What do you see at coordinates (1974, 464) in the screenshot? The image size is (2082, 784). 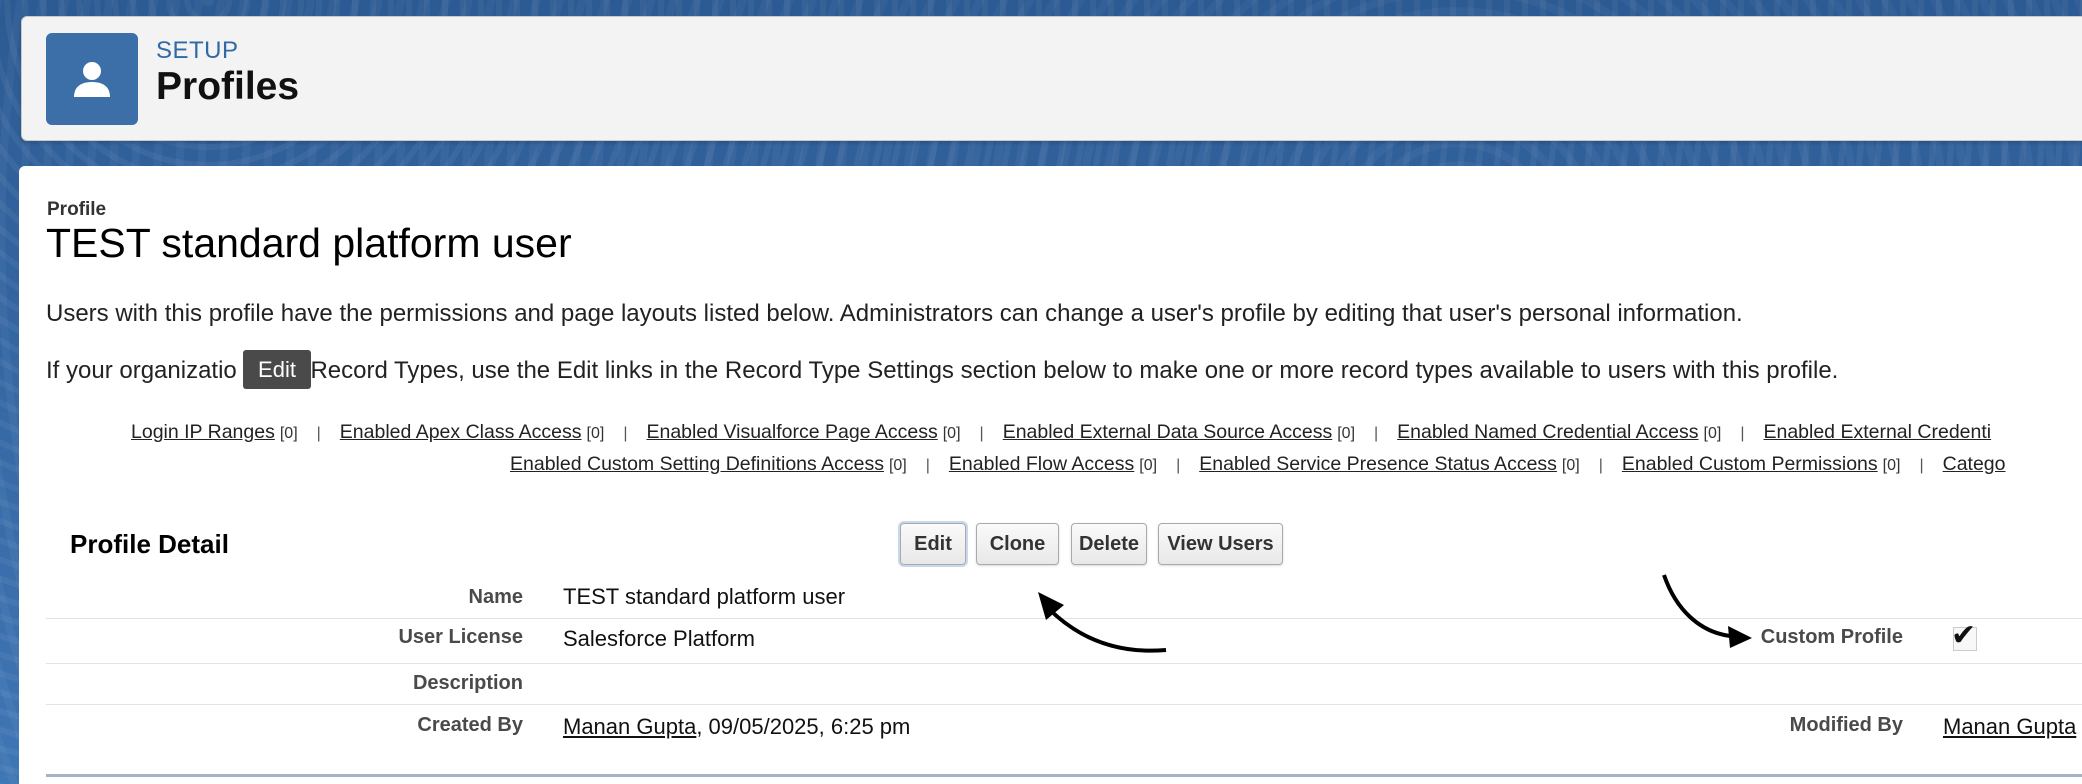 I see `category-link: Catego` at bounding box center [1974, 464].